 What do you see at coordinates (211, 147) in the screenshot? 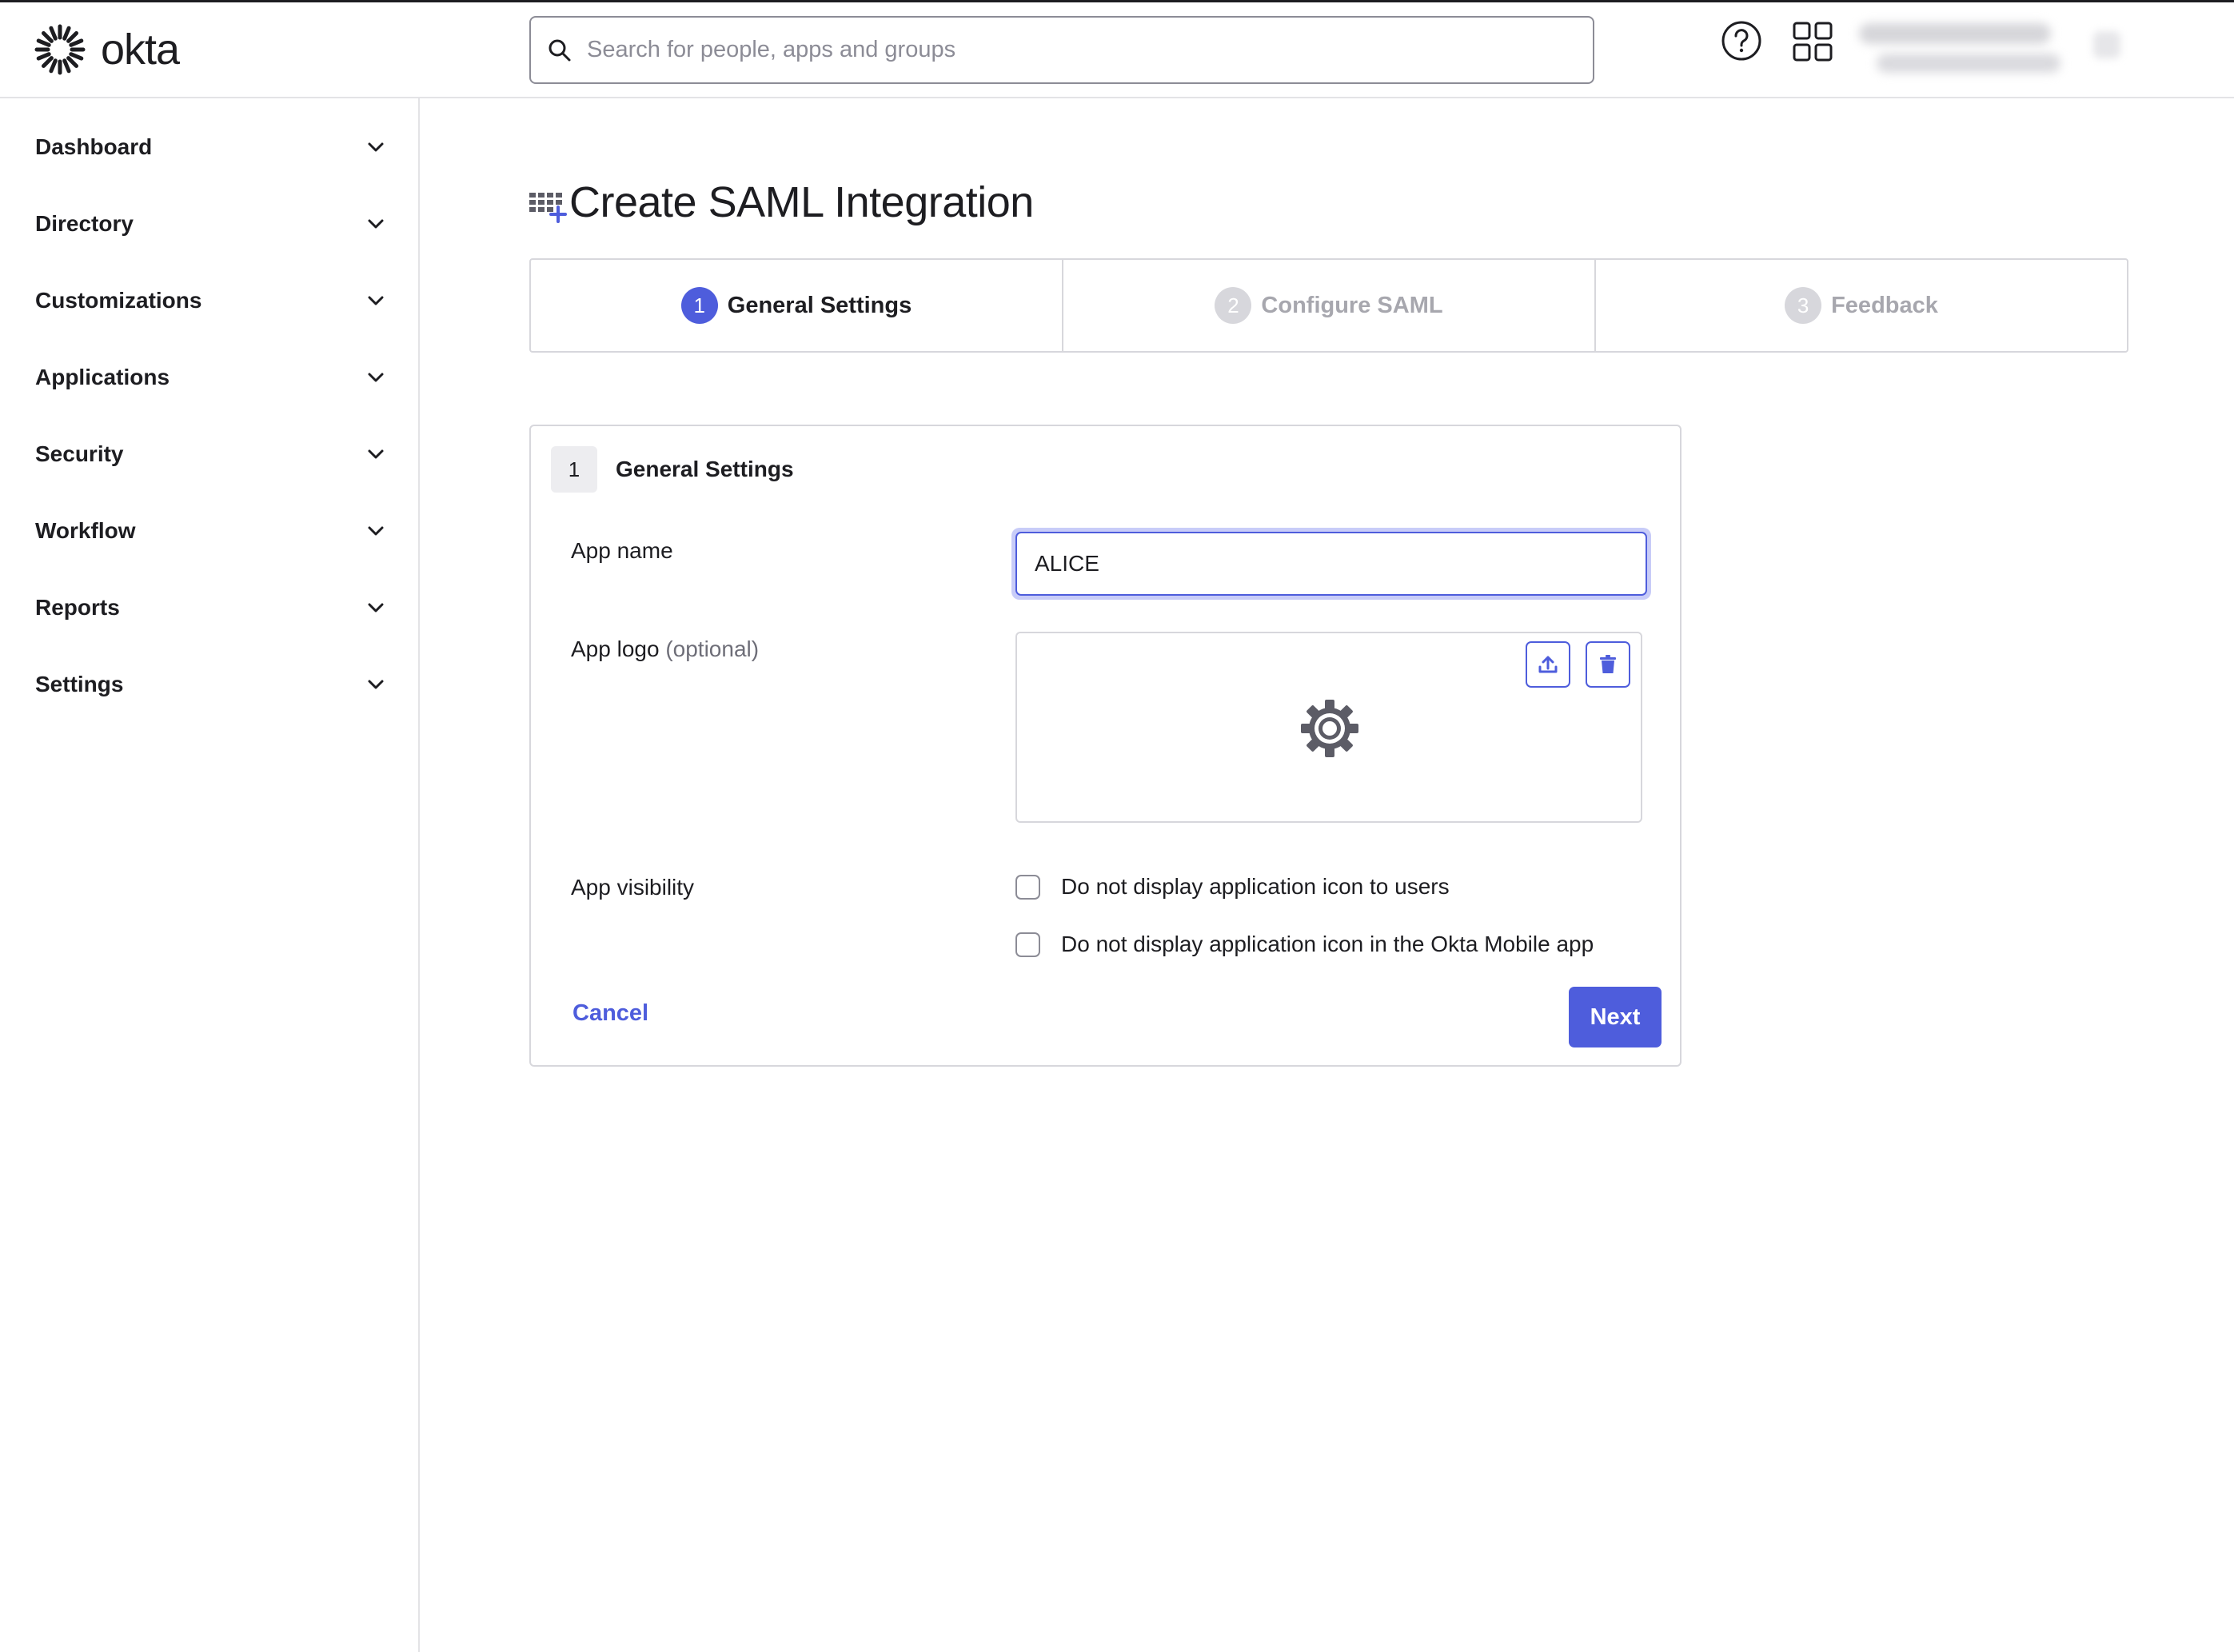
I see `sidebar-item-dashboard: Dashboard` at bounding box center [211, 147].